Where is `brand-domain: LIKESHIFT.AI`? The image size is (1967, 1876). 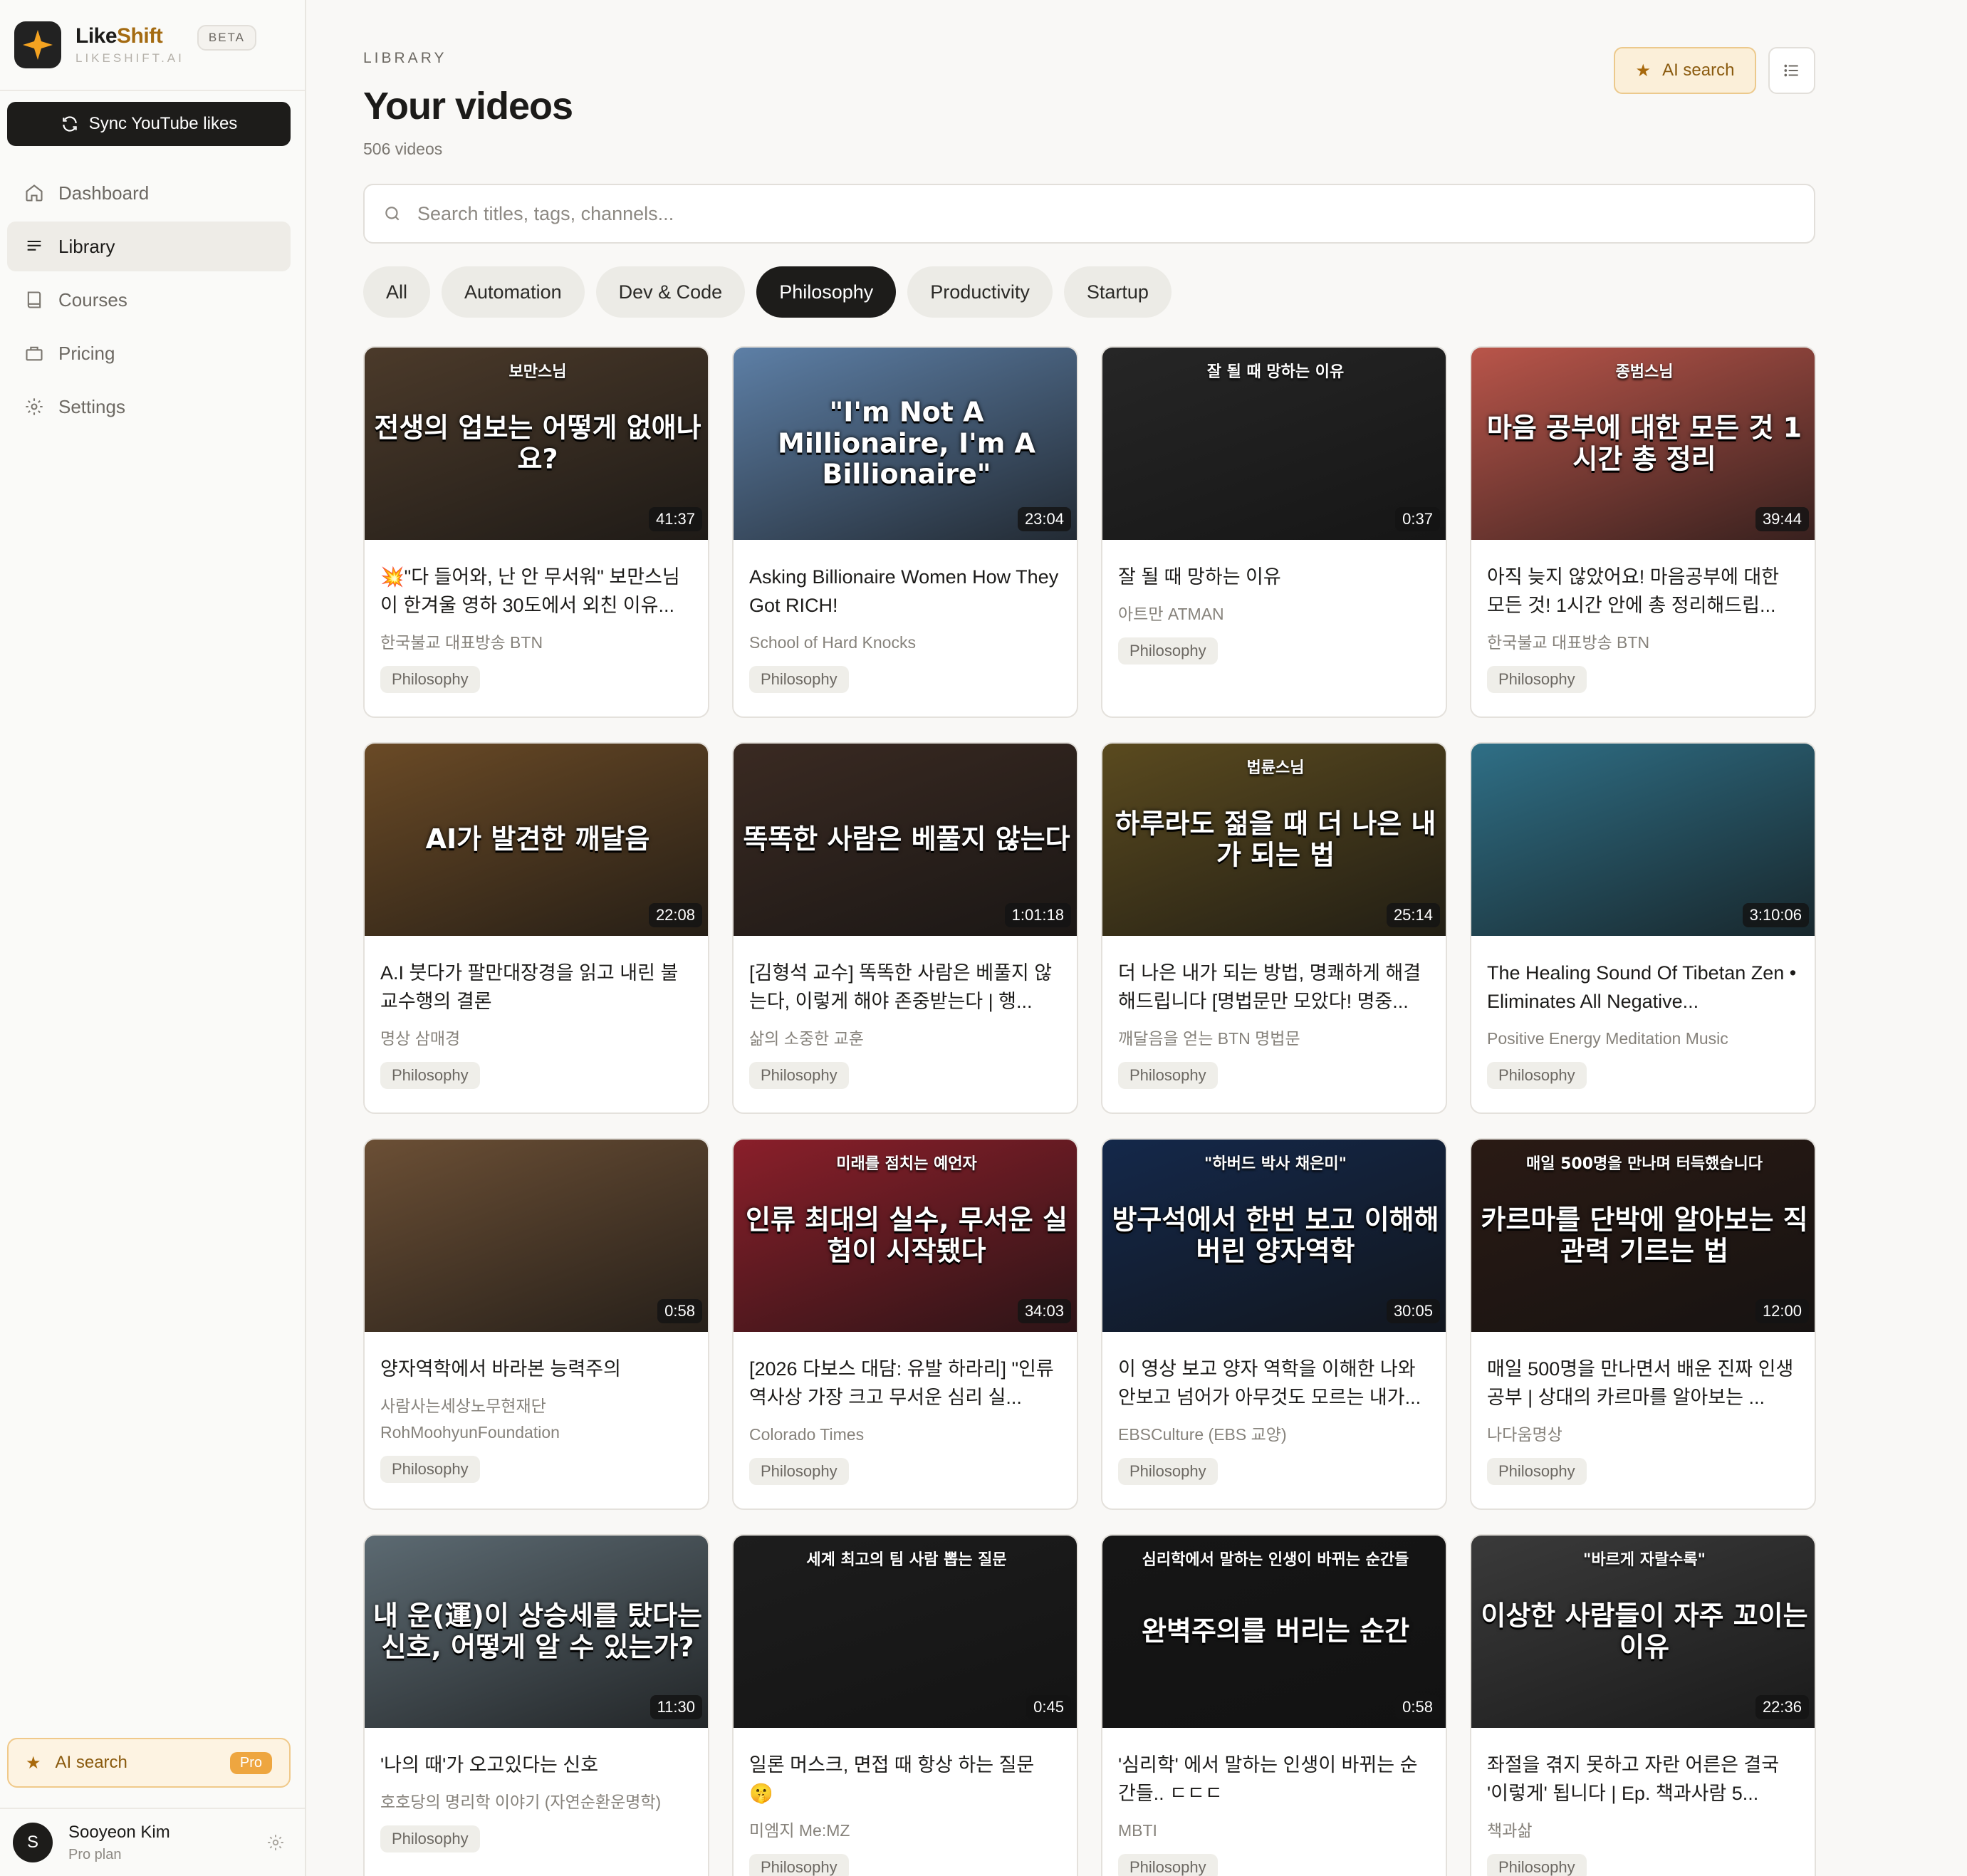
brand-domain: LIKESHIFT.AI is located at coordinates (129, 58).